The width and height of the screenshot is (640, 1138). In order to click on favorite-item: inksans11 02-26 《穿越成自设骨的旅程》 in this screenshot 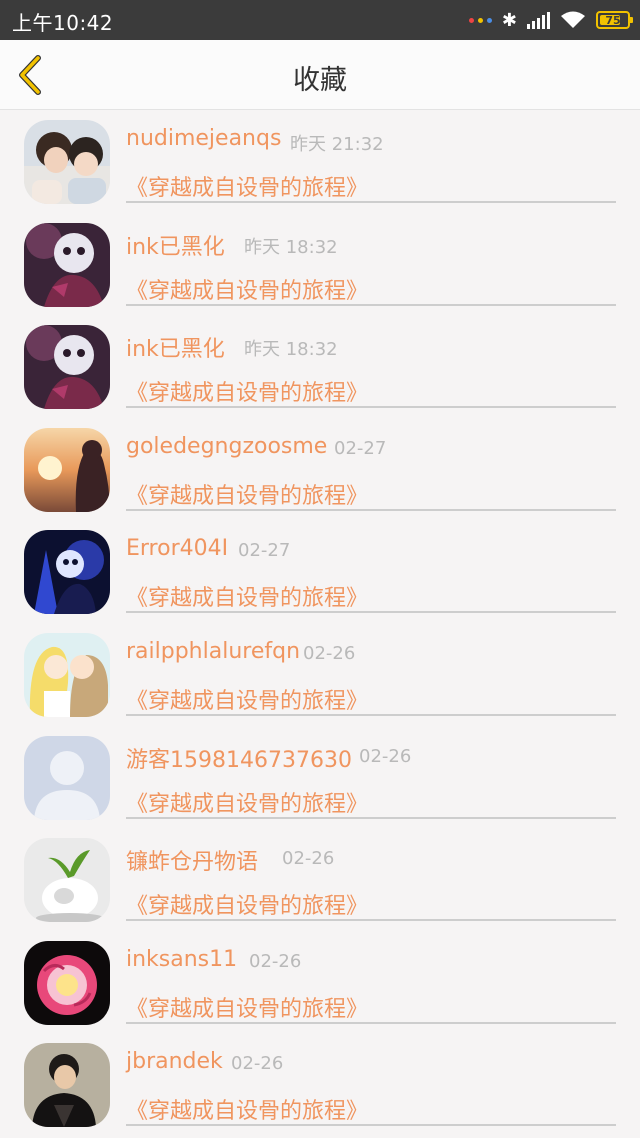, I will do `click(320, 982)`.